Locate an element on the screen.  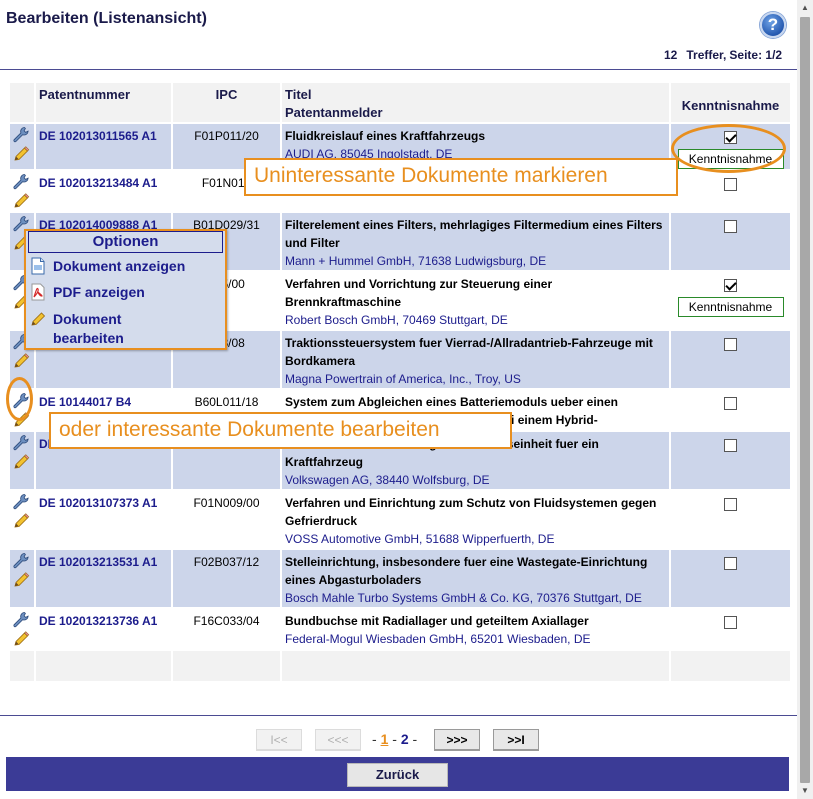
highlight-oval-tools is located at coordinates (19, 399).